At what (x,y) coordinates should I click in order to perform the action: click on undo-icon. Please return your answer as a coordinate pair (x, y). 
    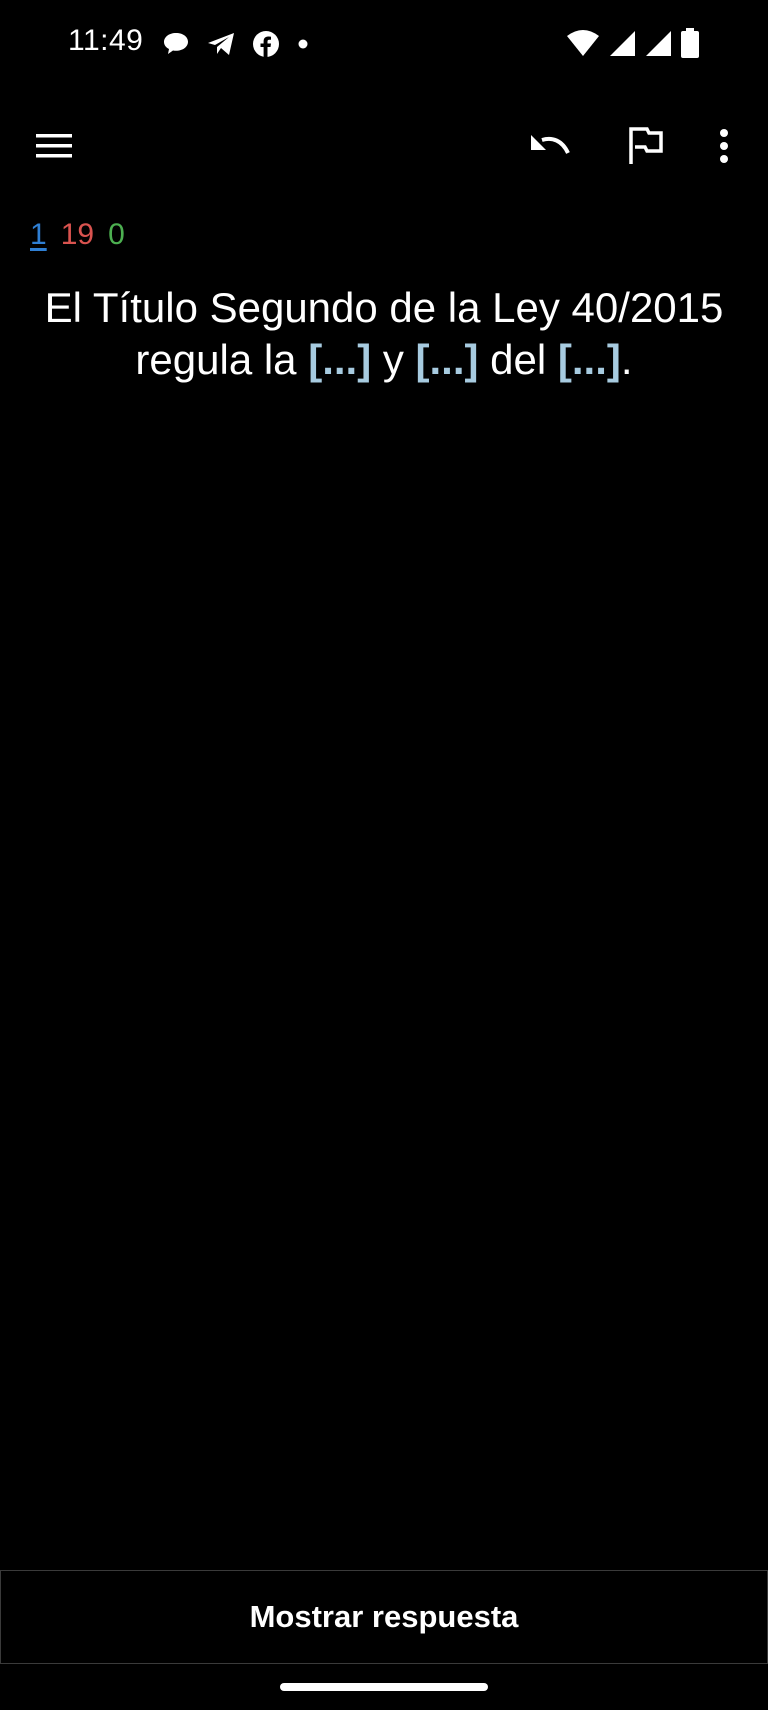
    Looking at the image, I should click on (550, 148).